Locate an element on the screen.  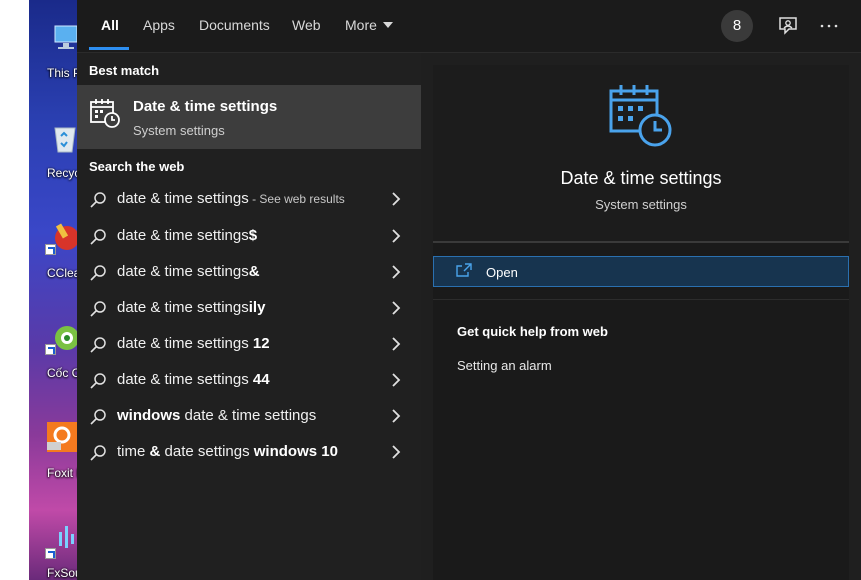
web-result-text: date & time settings - See web results is located at coordinates (231, 198).